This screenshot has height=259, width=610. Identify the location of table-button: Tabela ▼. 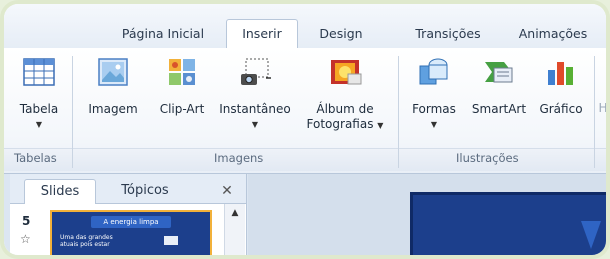
(39, 94).